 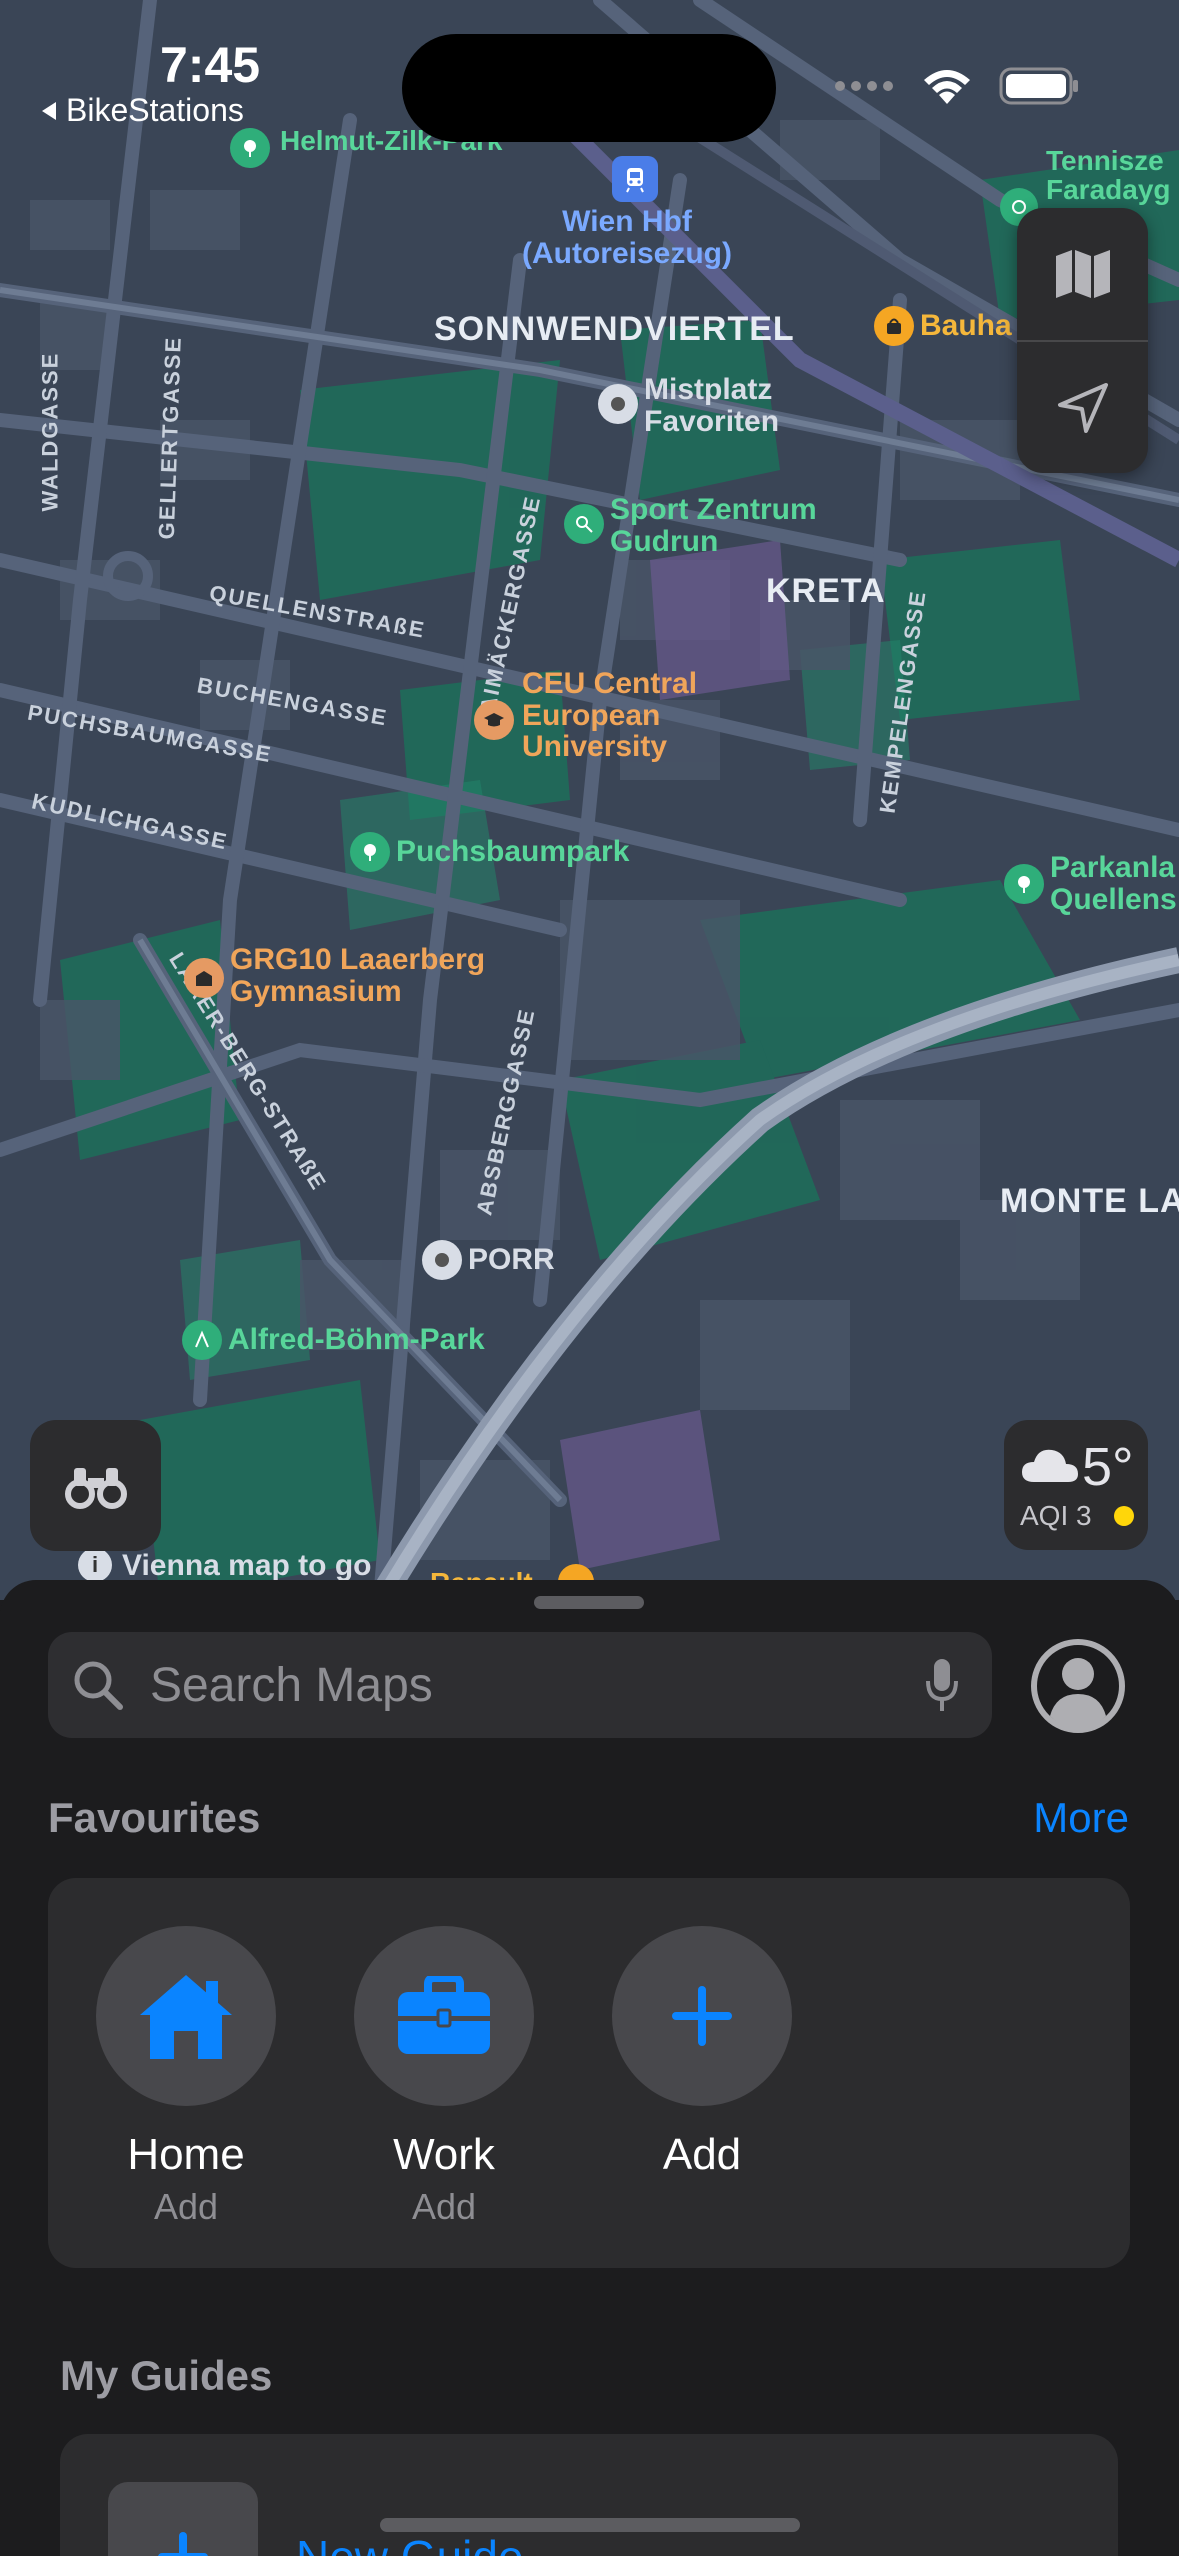 I want to click on guides-card: New Guide, so click(x=589, y=2495).